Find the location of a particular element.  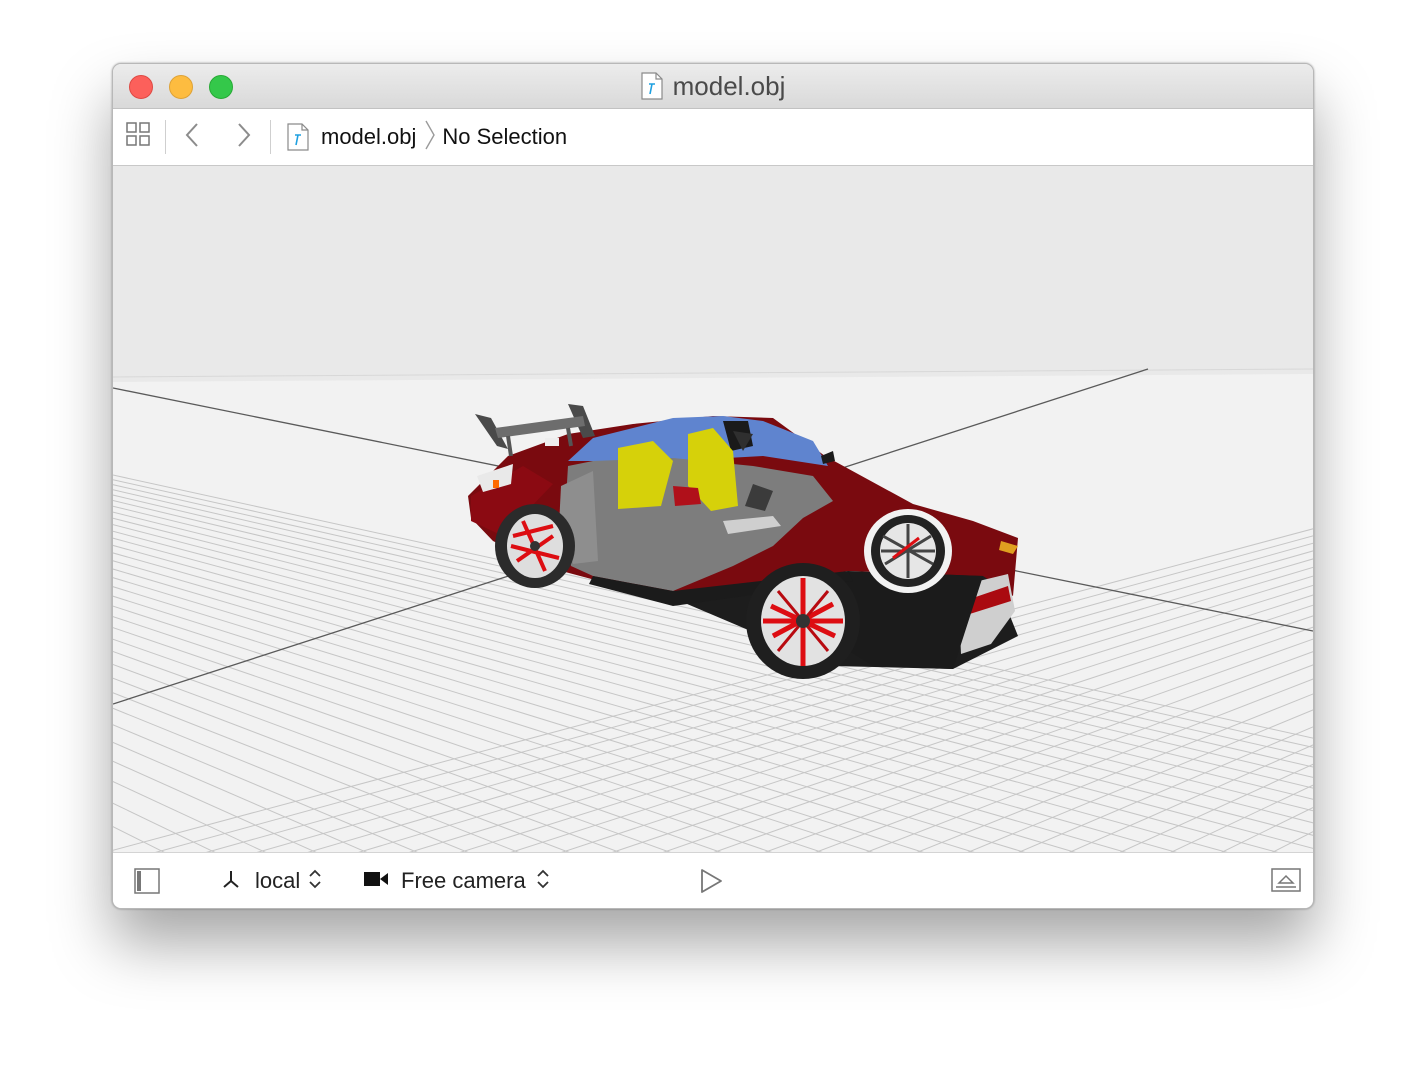

video-camera-icon is located at coordinates (376, 881).